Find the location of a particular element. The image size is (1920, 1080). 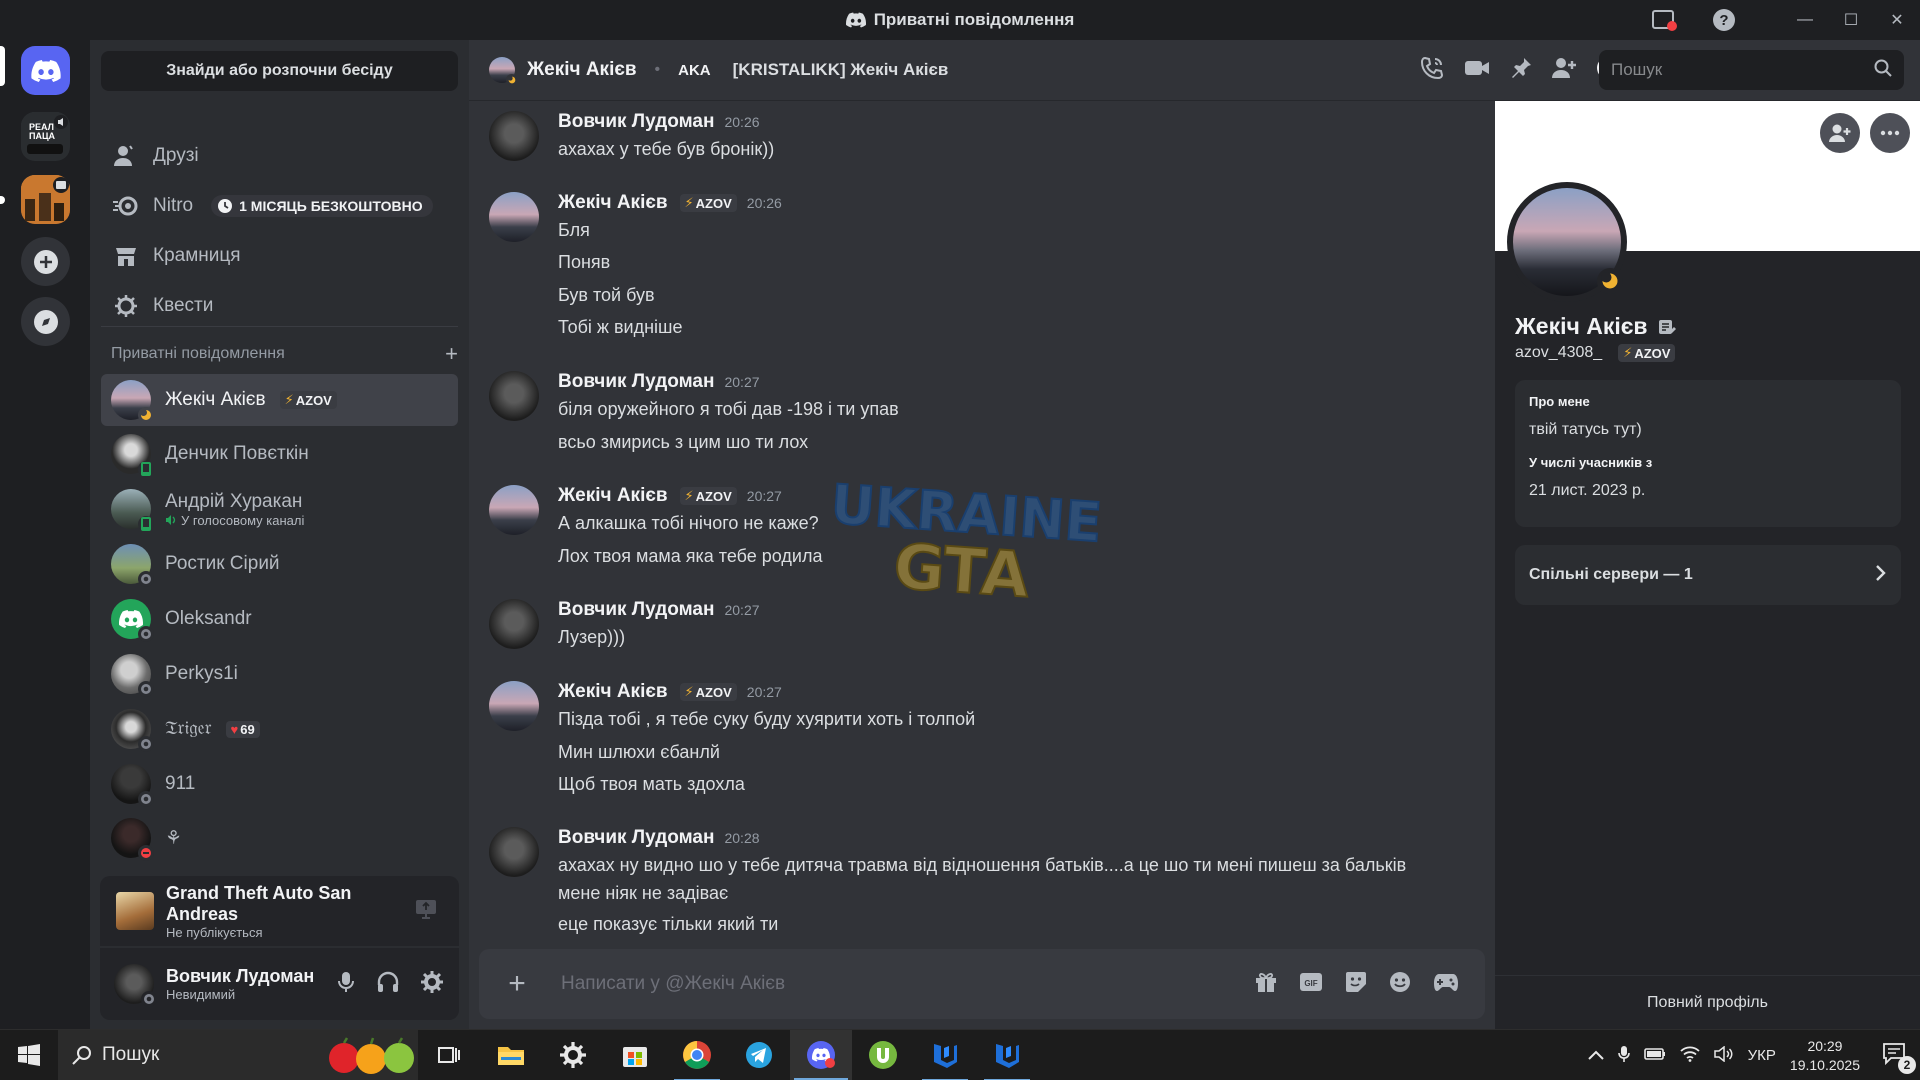

avatar is located at coordinates (132, 620).